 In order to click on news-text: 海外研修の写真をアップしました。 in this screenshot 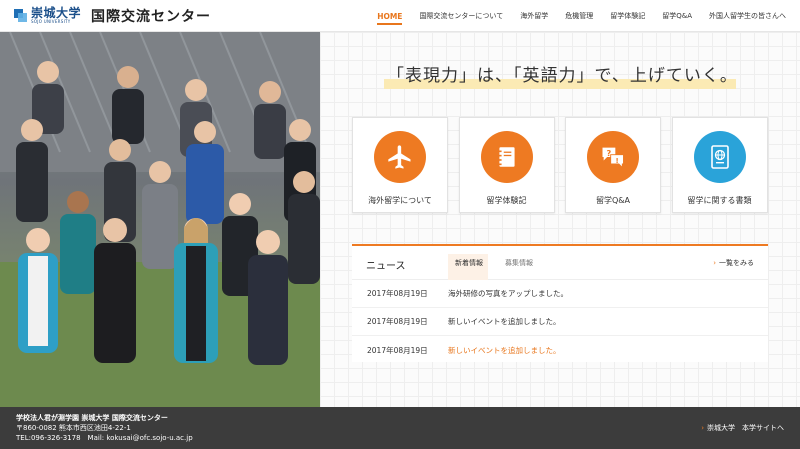, I will do `click(508, 293)`.